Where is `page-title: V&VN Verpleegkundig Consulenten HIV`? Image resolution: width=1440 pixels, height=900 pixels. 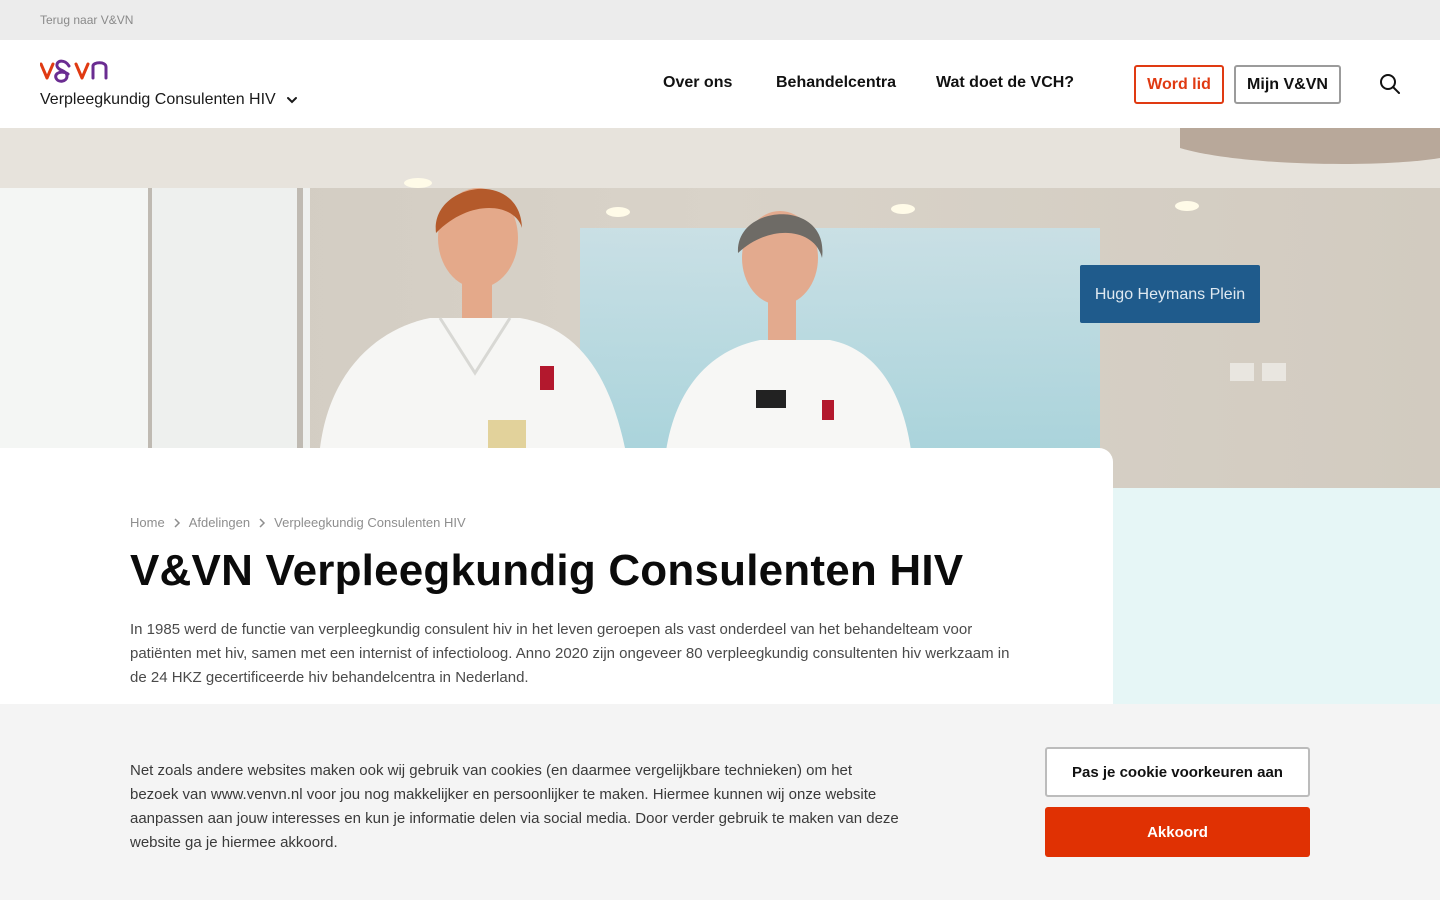
page-title: V&VN Verpleegkundig Consulenten HIV is located at coordinates (547, 570).